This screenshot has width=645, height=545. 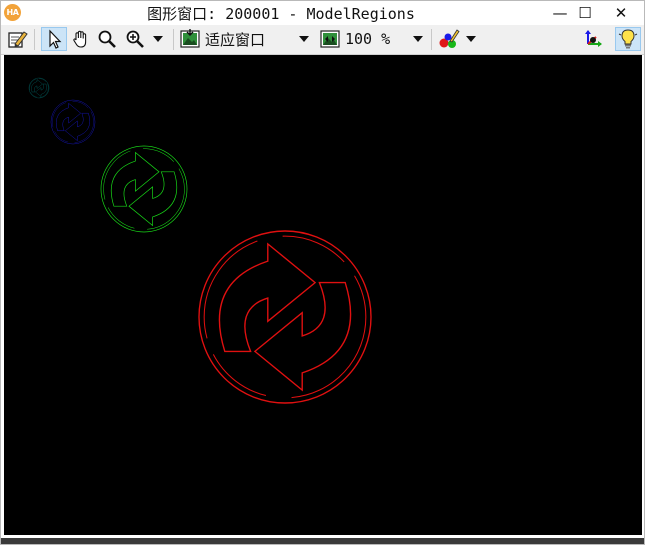 I want to click on zoom-tool-button, so click(x=107, y=39).